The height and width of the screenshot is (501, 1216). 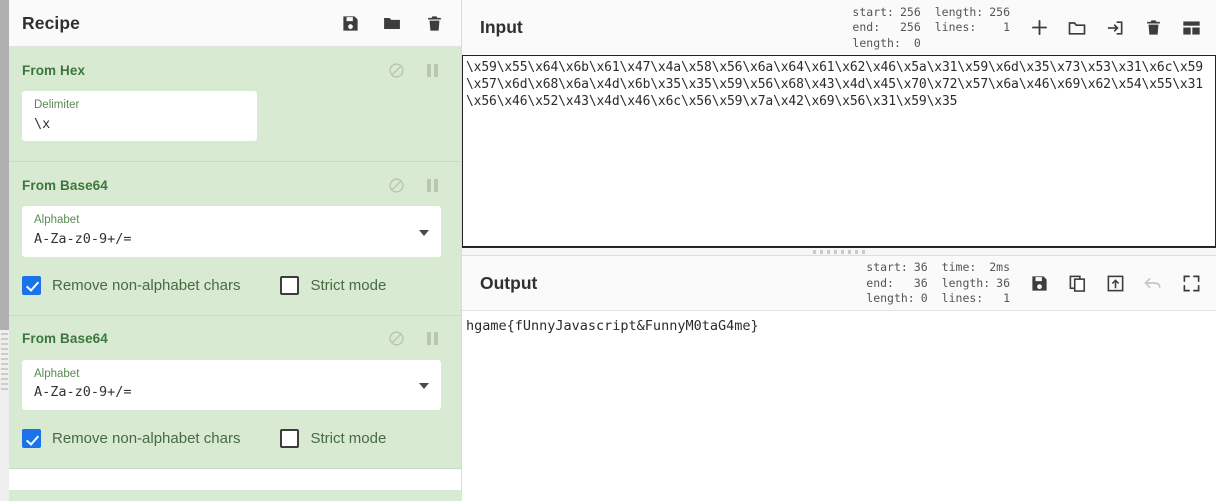 I want to click on output-document-stats: time: 2ms length: 36 lines: 1, so click(x=976, y=283).